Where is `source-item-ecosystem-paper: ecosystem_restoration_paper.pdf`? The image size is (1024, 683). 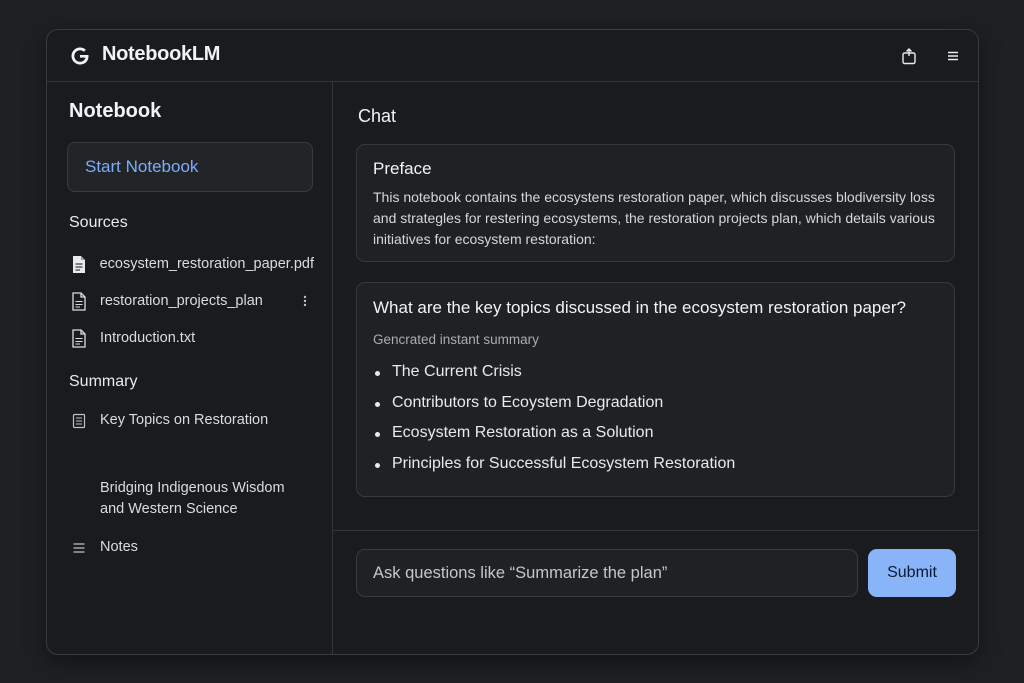
source-item-ecosystem-paper: ecosystem_restoration_paper.pdf is located at coordinates (191, 264).